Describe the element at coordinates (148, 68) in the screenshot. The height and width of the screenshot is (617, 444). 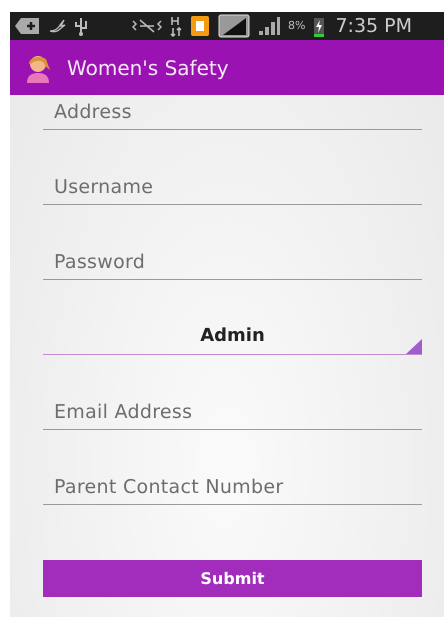
I see `app-title: Women's Safety` at that location.